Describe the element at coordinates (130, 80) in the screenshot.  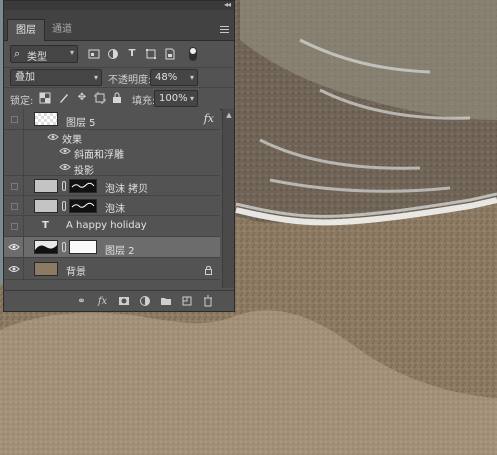
I see `opacity-label: 不透明度:` at that location.